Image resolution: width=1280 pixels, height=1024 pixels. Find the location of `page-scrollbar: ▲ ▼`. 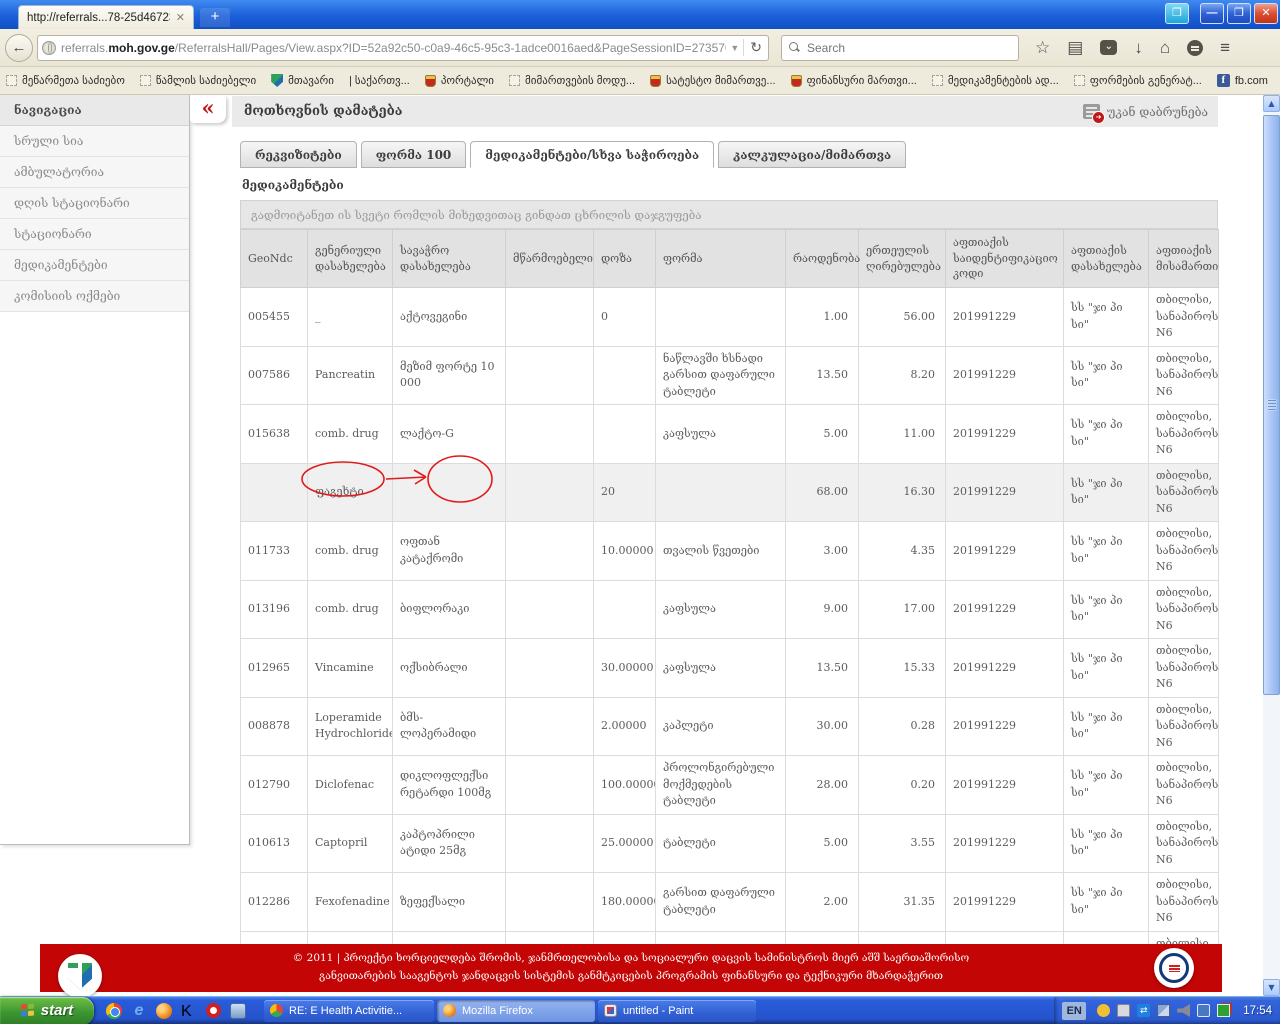

page-scrollbar: ▲ ▼ is located at coordinates (1271, 545).